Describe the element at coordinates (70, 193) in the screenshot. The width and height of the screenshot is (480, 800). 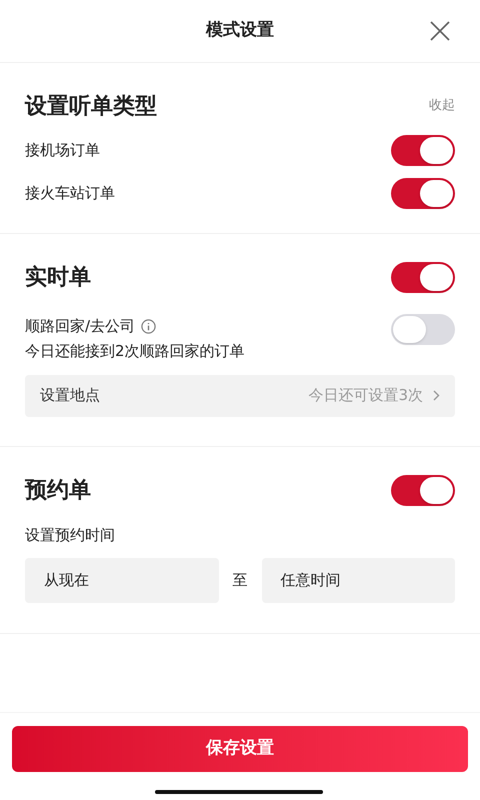
I see `option-label: 接火车站订单` at that location.